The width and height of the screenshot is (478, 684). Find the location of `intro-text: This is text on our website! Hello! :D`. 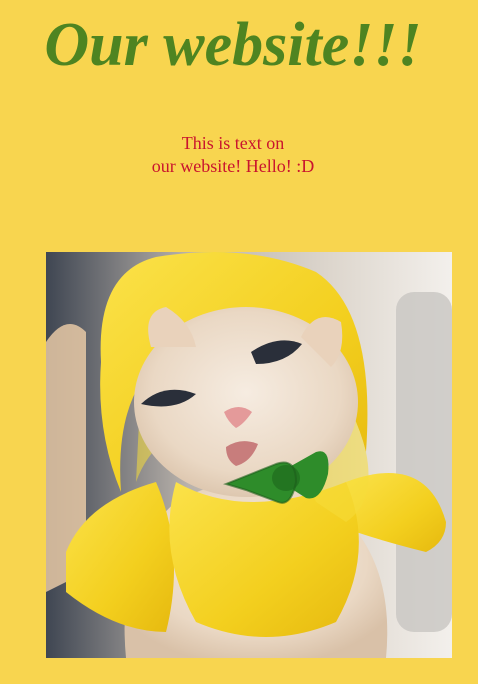

intro-text: This is text on our website! Hello! :D is located at coordinates (233, 155).